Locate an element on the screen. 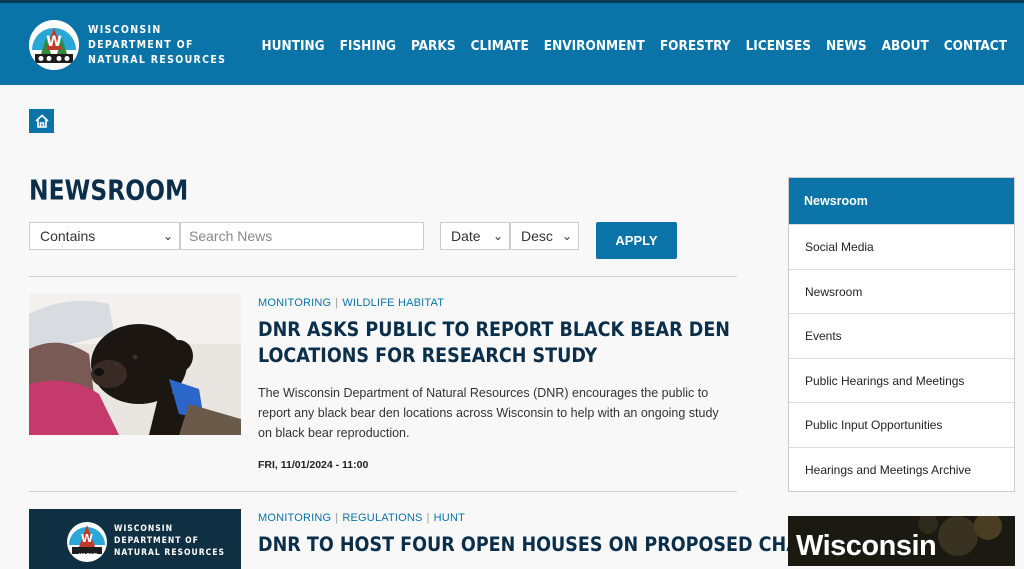  article-tags: MONITORING | REGULATIONS | HUNT is located at coordinates (362, 518).